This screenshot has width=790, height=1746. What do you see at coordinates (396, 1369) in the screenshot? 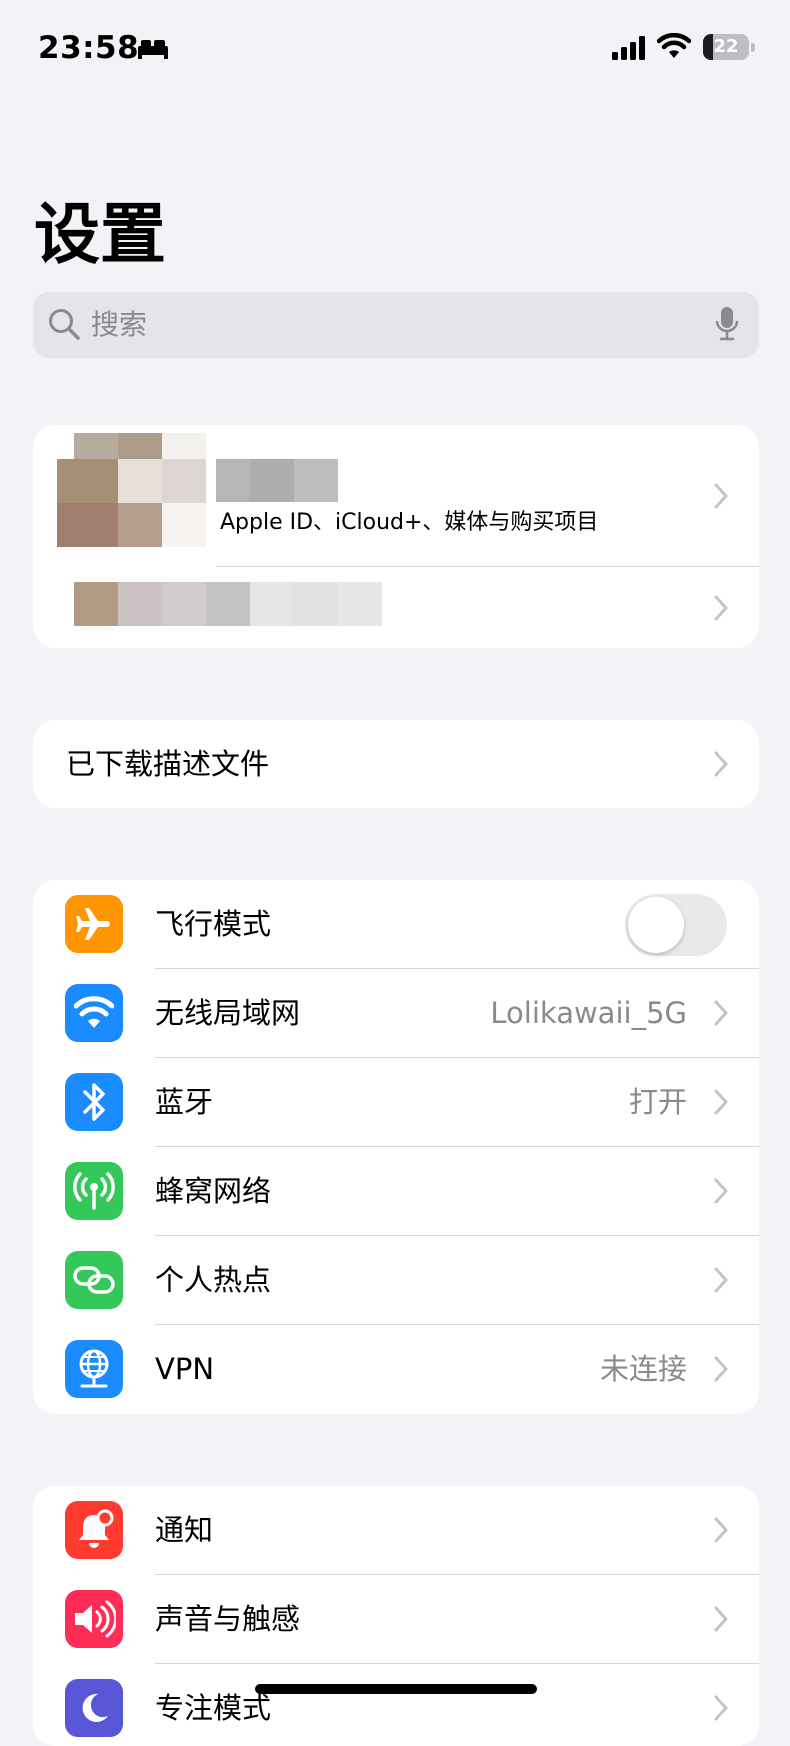
I see `vpn-row: VPN 未连接` at bounding box center [396, 1369].